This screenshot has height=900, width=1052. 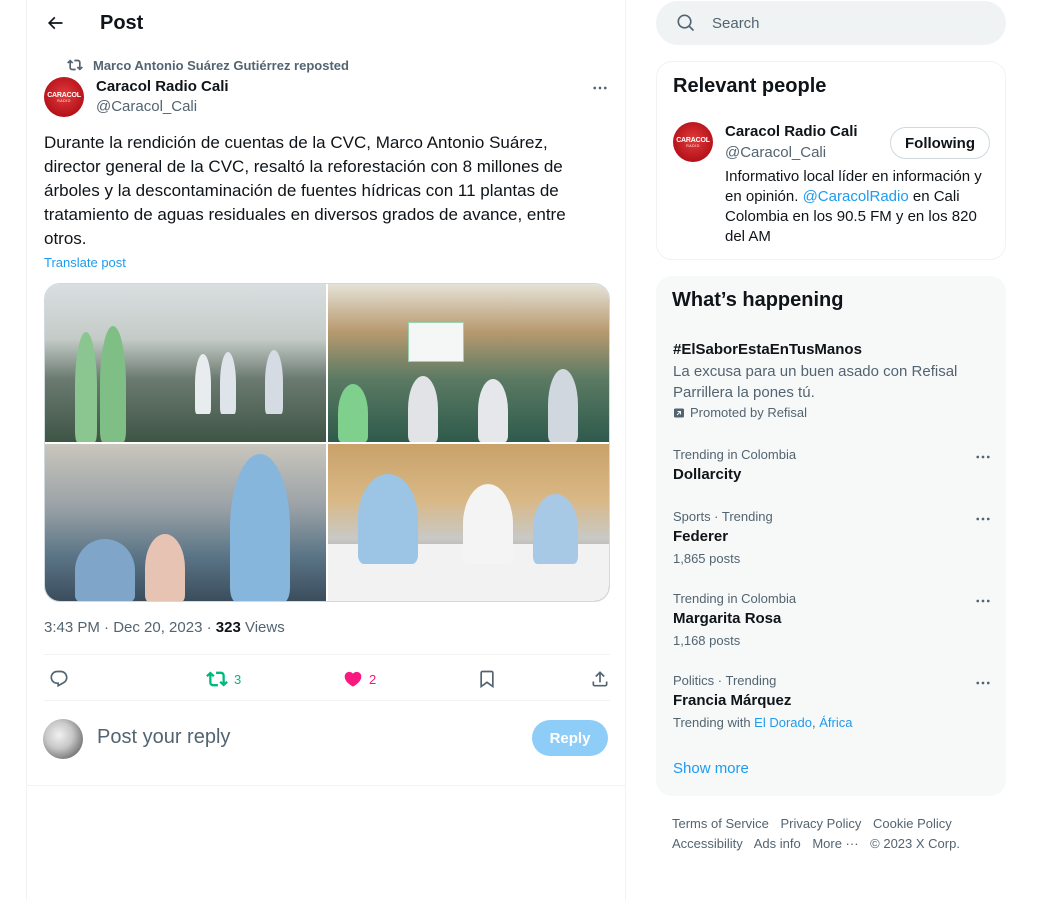 What do you see at coordinates (228, 627) in the screenshot?
I see `views-count: 323` at bounding box center [228, 627].